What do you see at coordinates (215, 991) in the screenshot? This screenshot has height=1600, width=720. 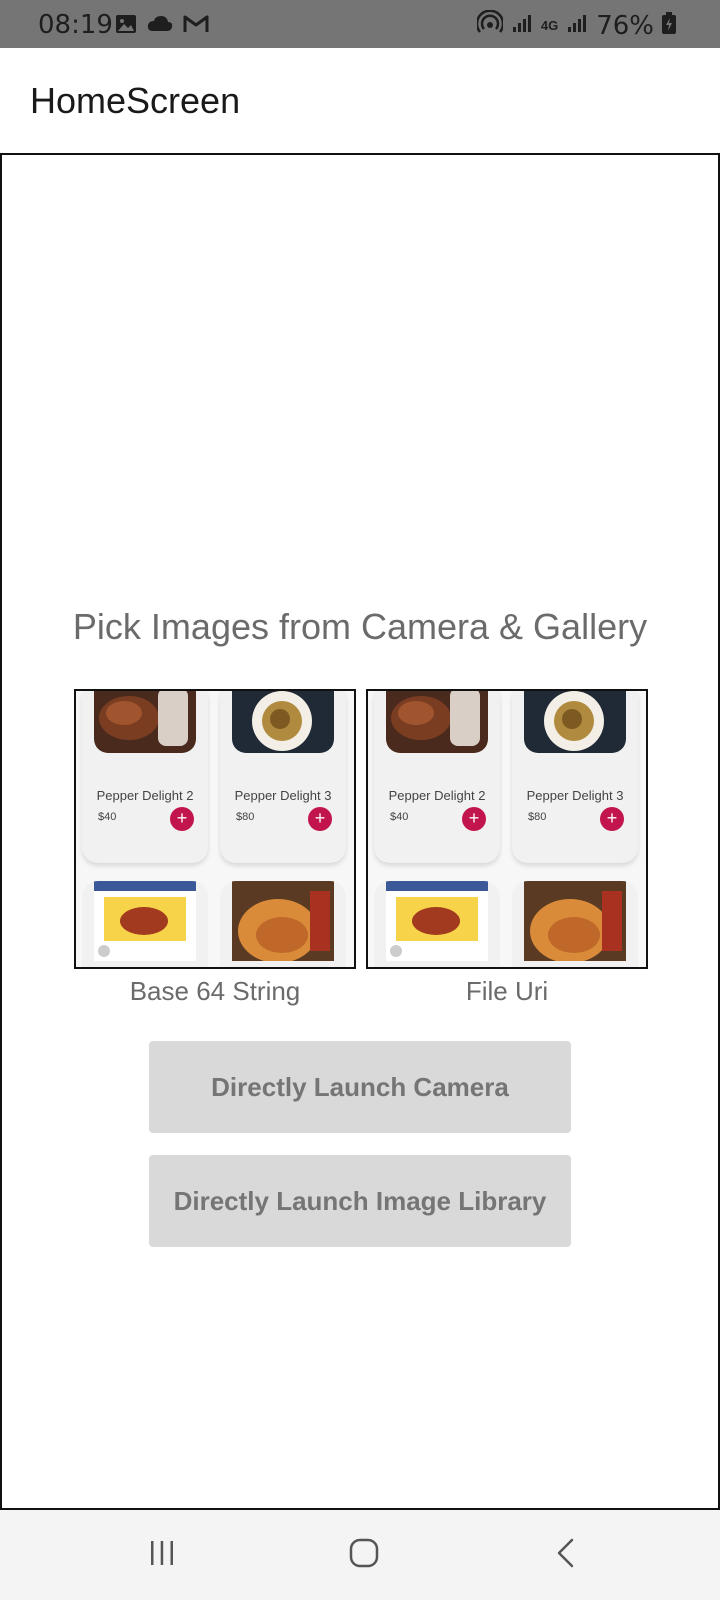 I see `base64-label: Base 64 String` at bounding box center [215, 991].